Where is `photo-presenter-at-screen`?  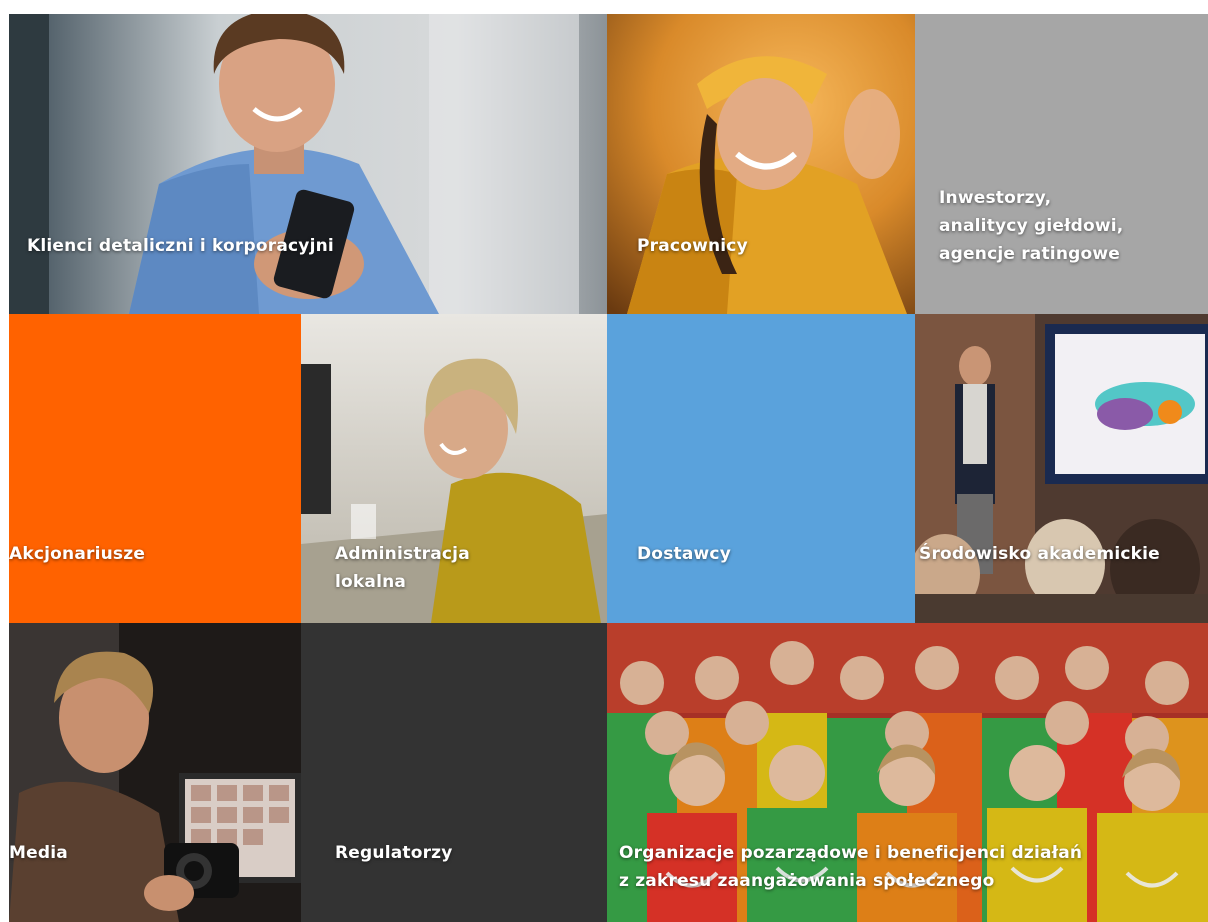 photo-presenter-at-screen is located at coordinates (1061, 468).